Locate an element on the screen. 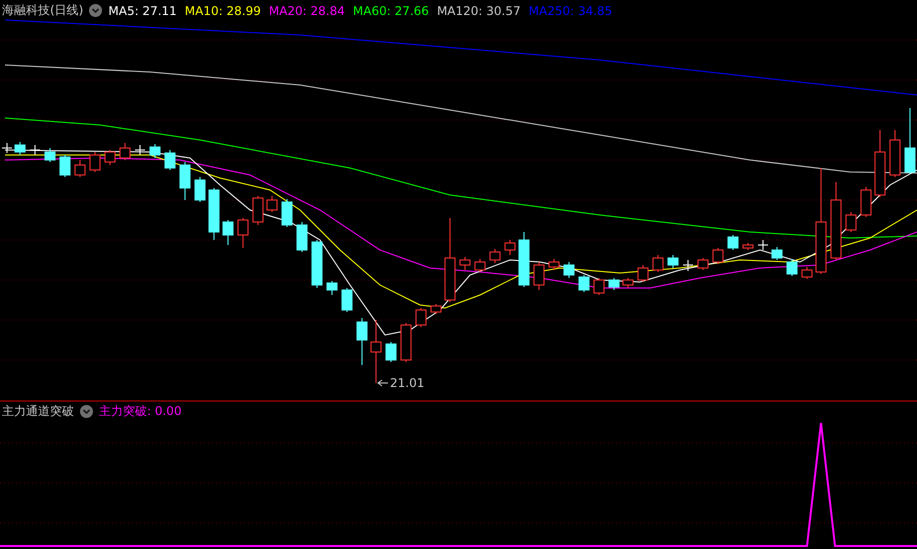 The image size is (917, 549). leader-line is located at coordinates (382, 383).